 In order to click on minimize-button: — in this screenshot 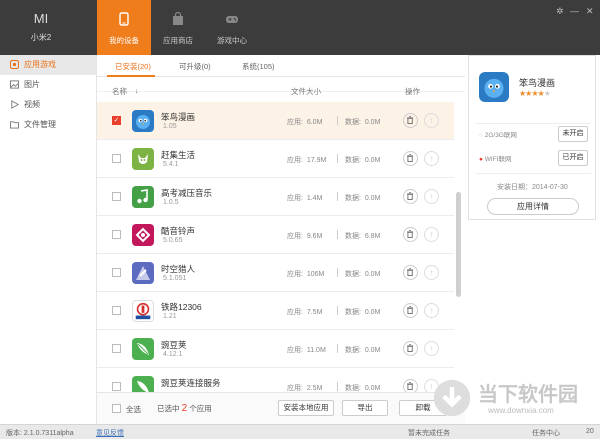, I will do `click(574, 11)`.